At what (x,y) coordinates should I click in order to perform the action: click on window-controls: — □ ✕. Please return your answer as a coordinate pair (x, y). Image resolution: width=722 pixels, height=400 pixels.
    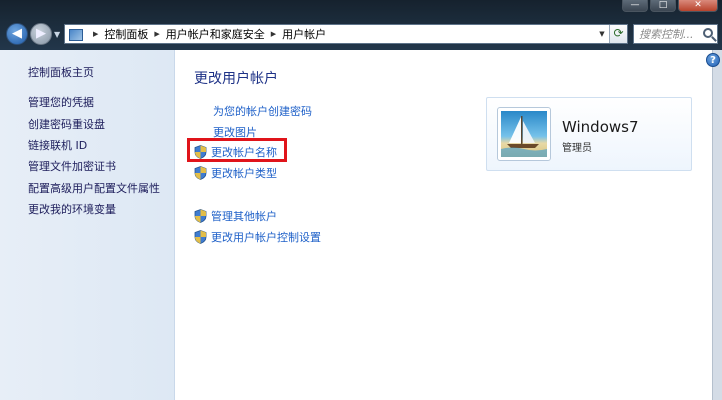
    Looking at the image, I should click on (670, 7).